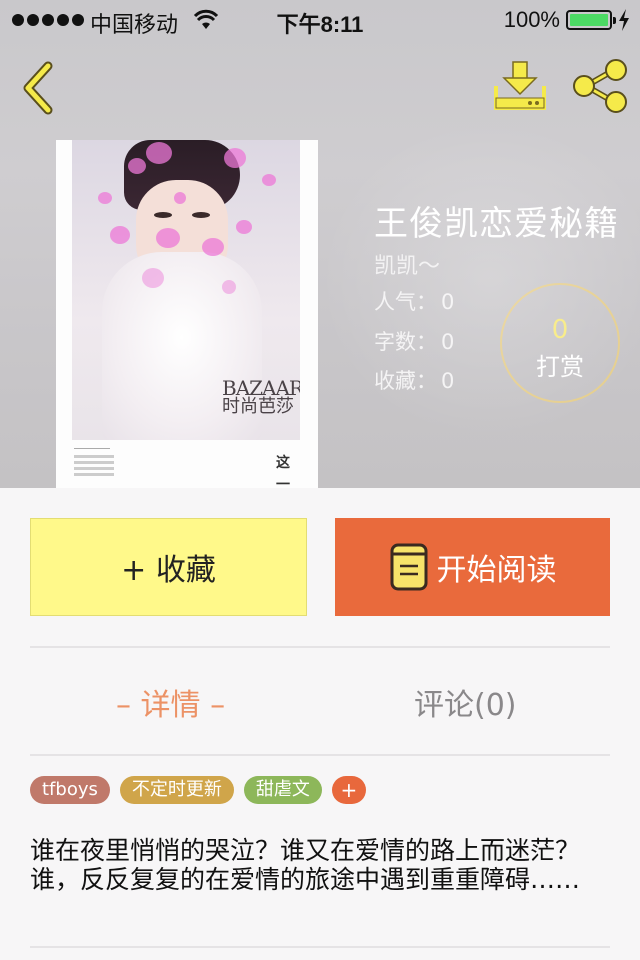 The height and width of the screenshot is (960, 640). I want to click on collect-button-label: + 收藏, so click(168, 570).